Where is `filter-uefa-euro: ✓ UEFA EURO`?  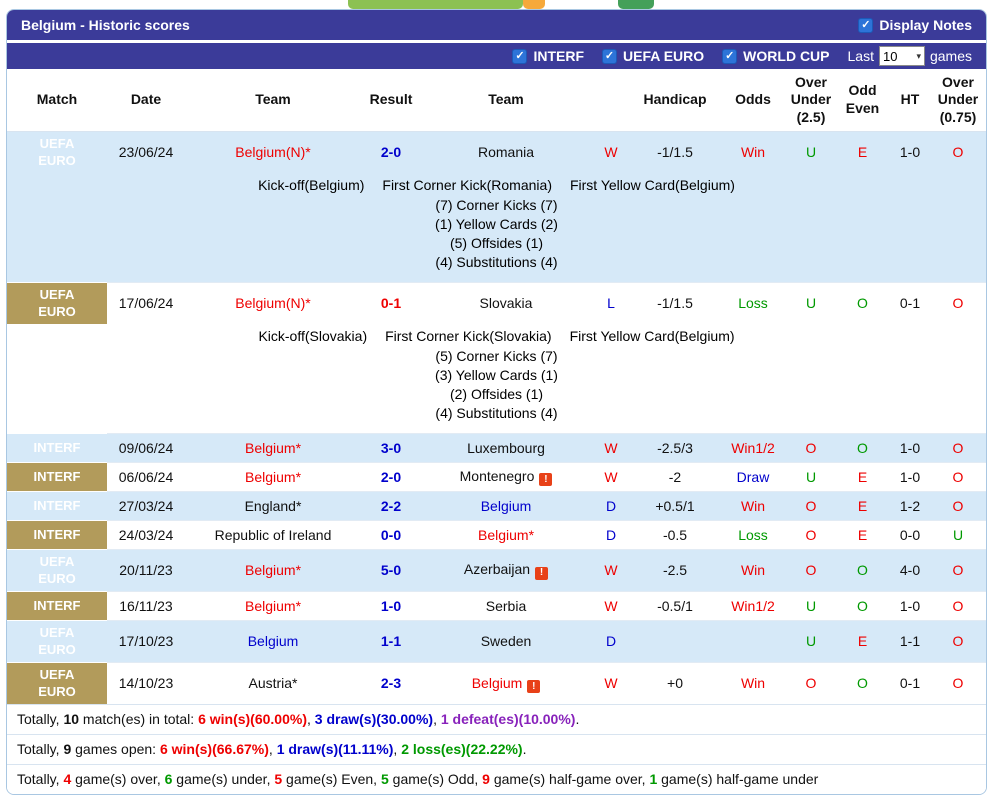
filter-uefa-euro: ✓ UEFA EURO is located at coordinates (653, 56).